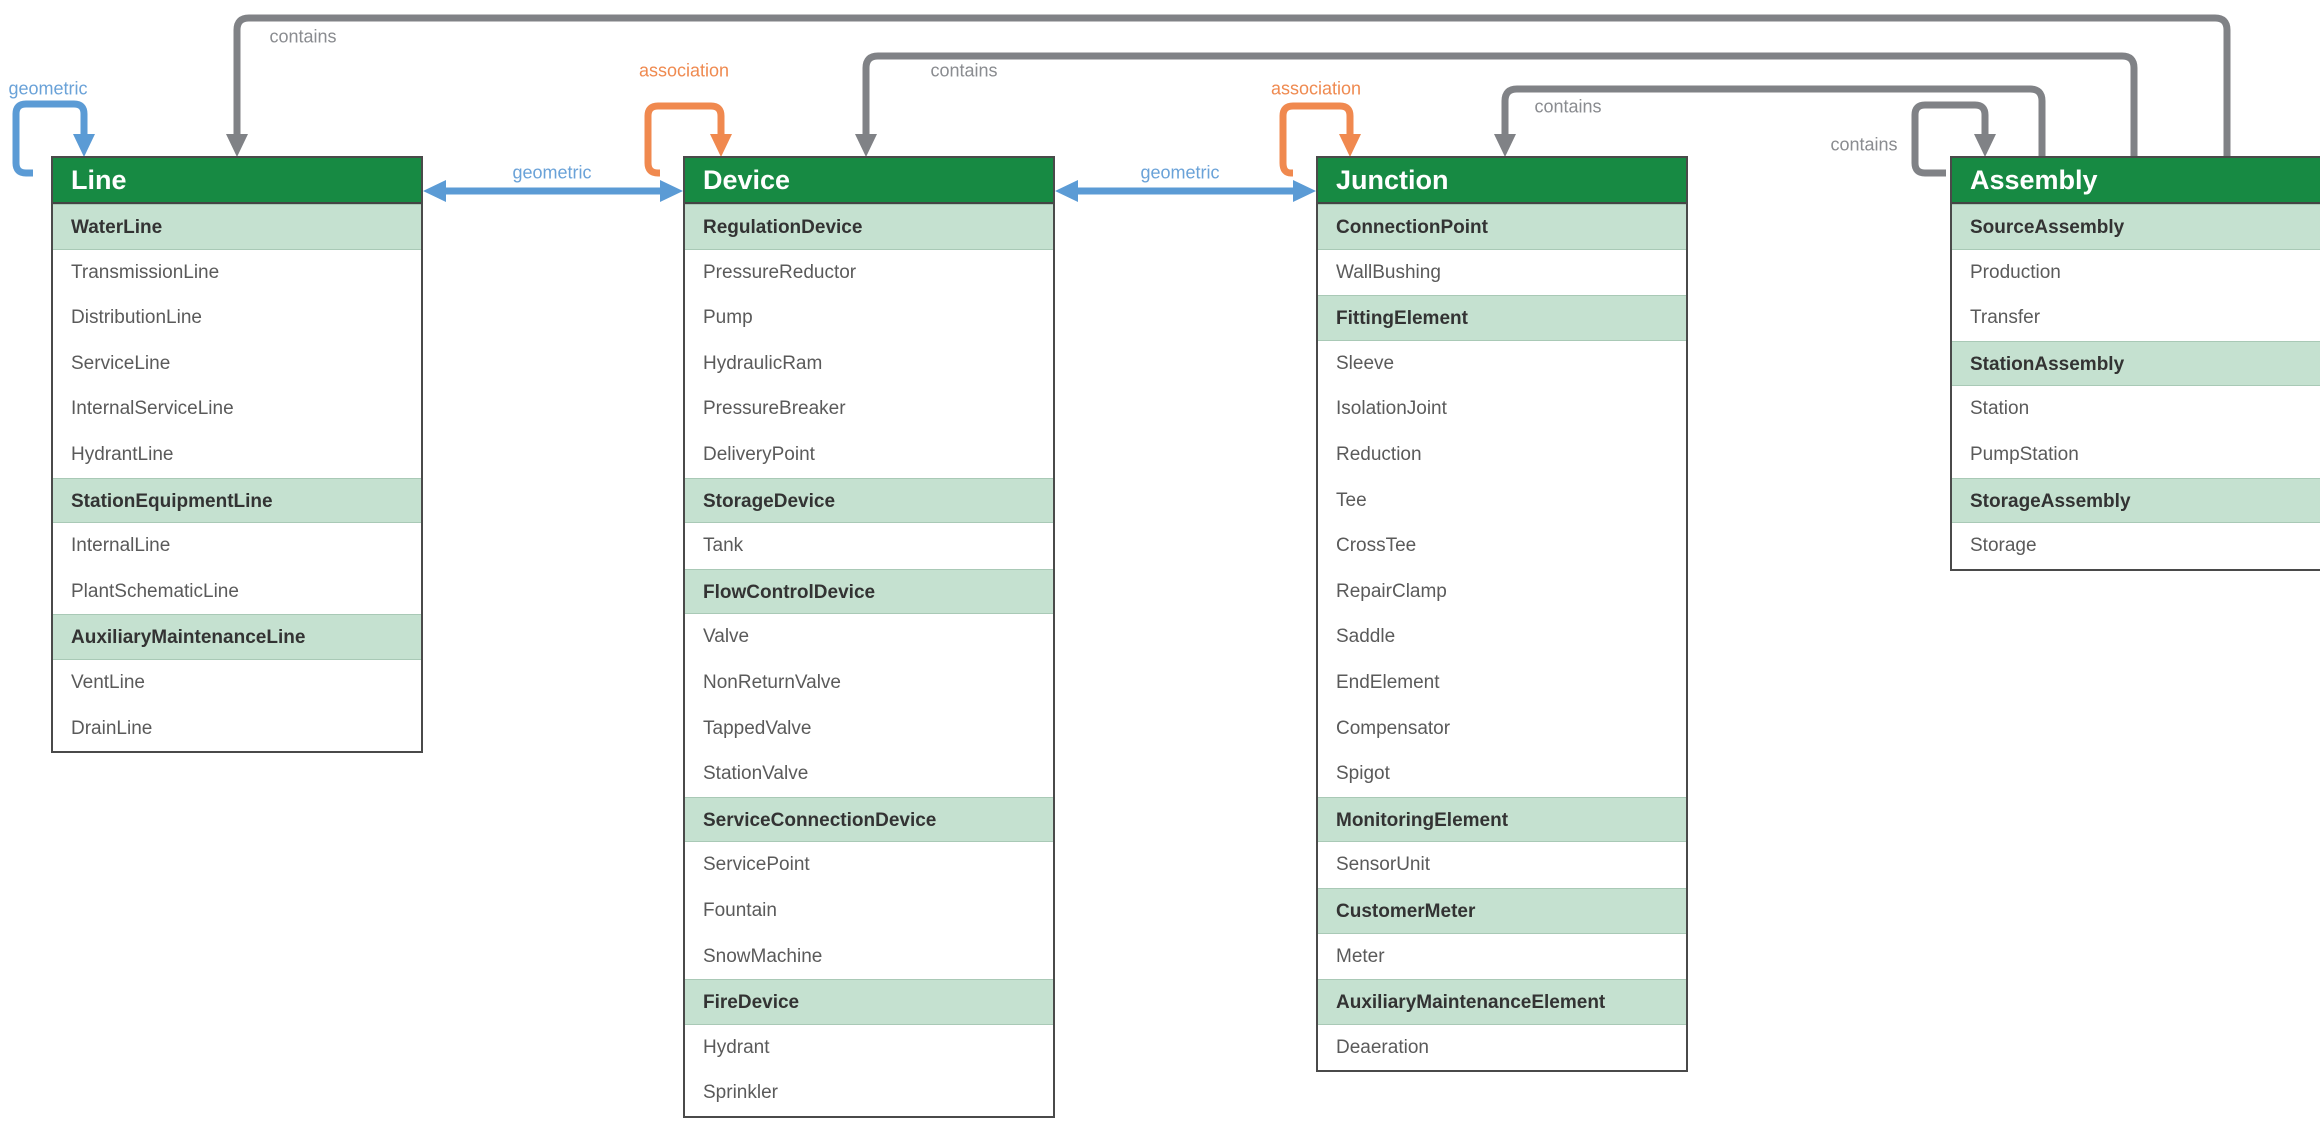 This screenshot has height=1123, width=2320. Describe the element at coordinates (1864, 144) in the screenshot. I see `label-contains-assembly-self: contains` at that location.